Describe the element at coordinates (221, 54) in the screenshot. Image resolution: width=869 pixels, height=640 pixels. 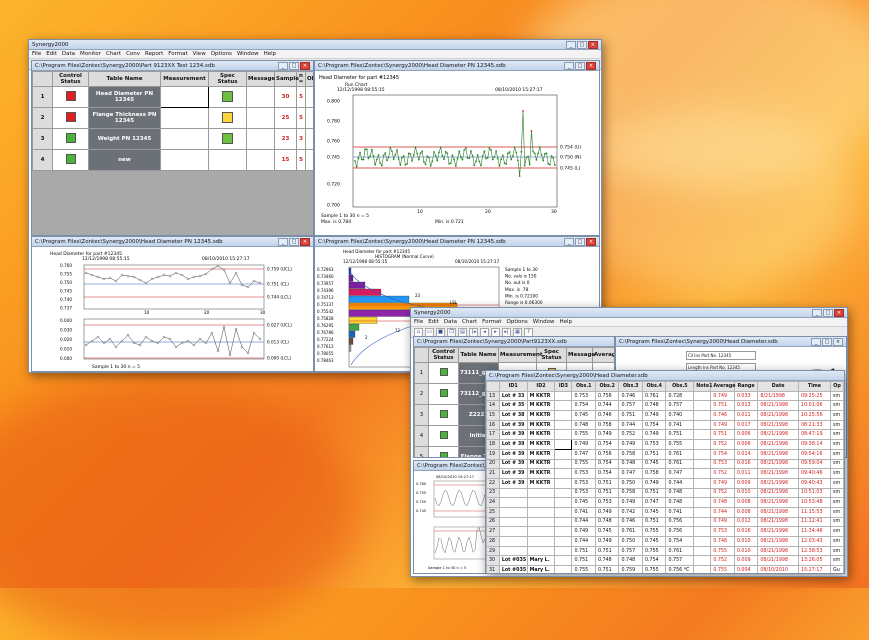
I see `menu-options: Options` at that location.